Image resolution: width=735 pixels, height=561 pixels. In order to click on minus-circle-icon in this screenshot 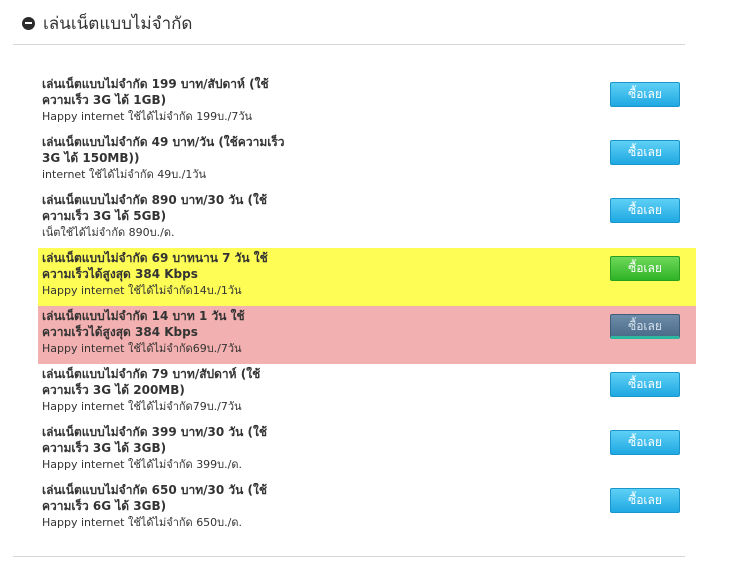, I will do `click(28, 23)`.